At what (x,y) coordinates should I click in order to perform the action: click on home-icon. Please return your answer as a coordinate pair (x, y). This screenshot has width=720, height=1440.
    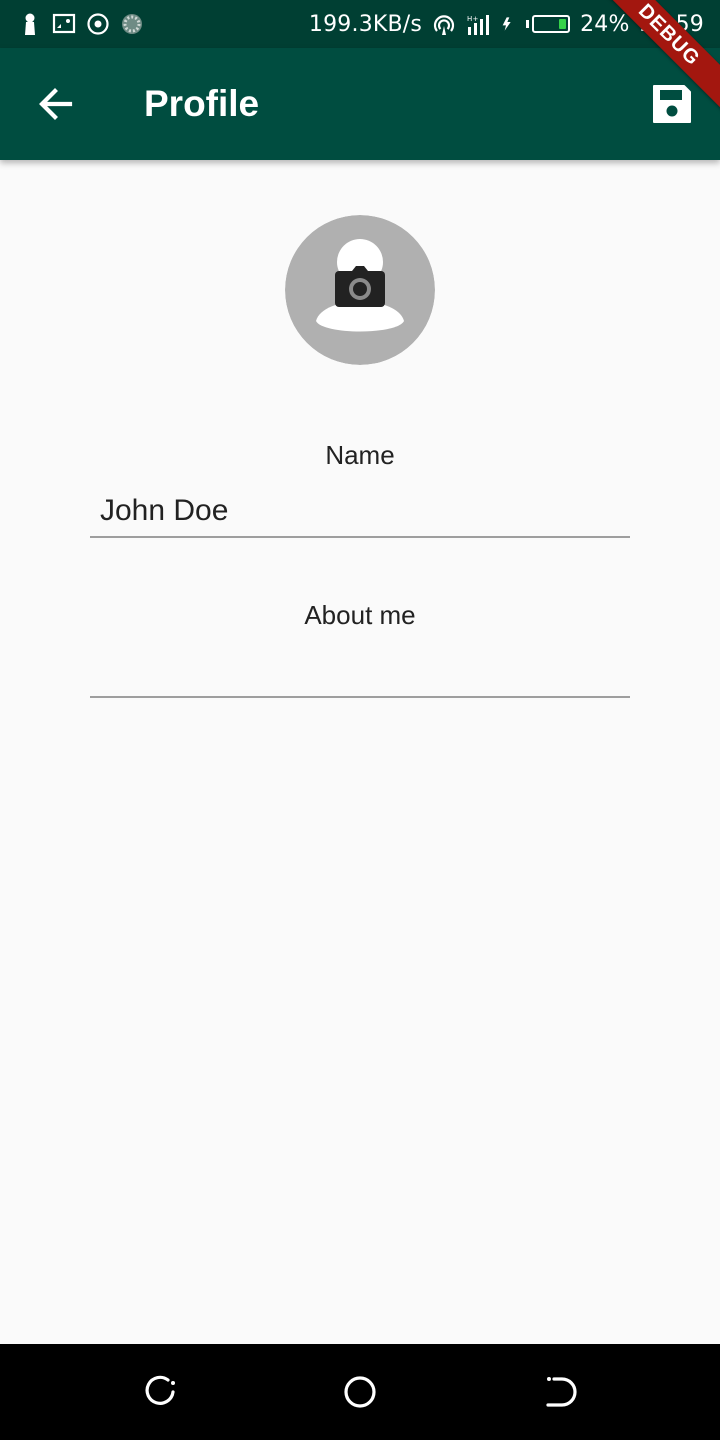
    Looking at the image, I should click on (360, 1392).